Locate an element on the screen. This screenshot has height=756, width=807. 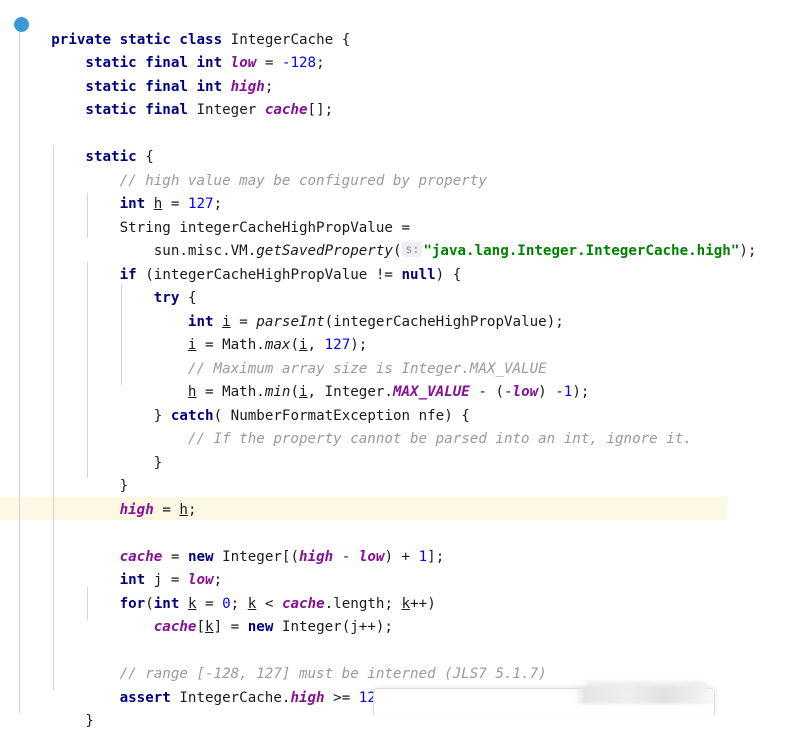
popup-redaction is located at coordinates (647, 695).